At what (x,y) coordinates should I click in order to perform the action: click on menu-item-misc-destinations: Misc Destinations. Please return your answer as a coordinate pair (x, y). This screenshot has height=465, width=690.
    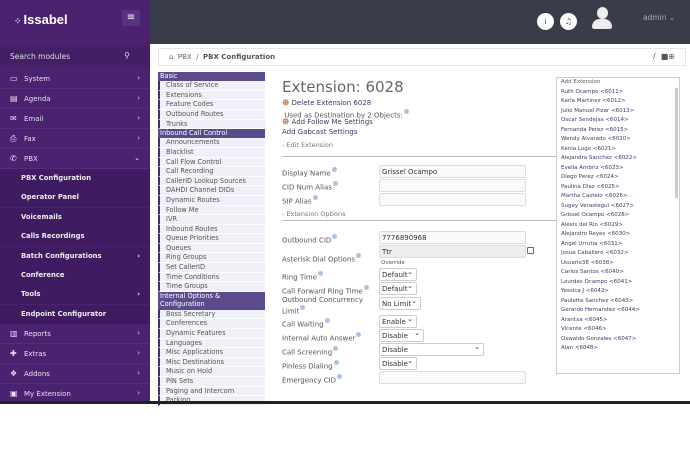
    Looking at the image, I should click on (211, 362).